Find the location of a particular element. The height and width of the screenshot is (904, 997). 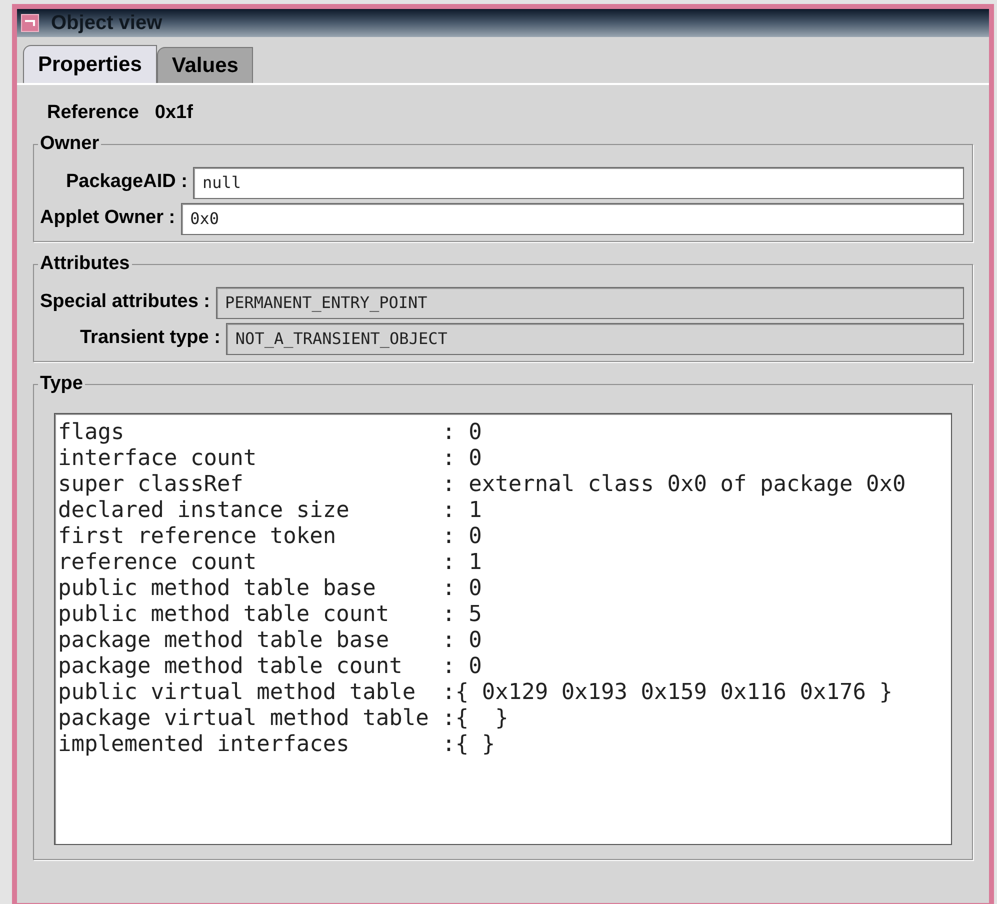

tab: Values is located at coordinates (205, 65).